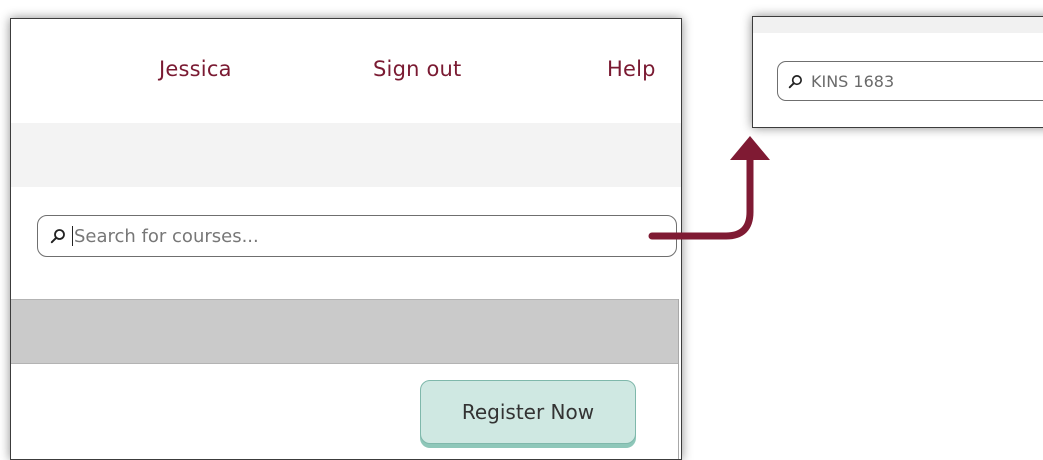 The width and height of the screenshot is (1043, 460). I want to click on course-search-box, so click(357, 236).